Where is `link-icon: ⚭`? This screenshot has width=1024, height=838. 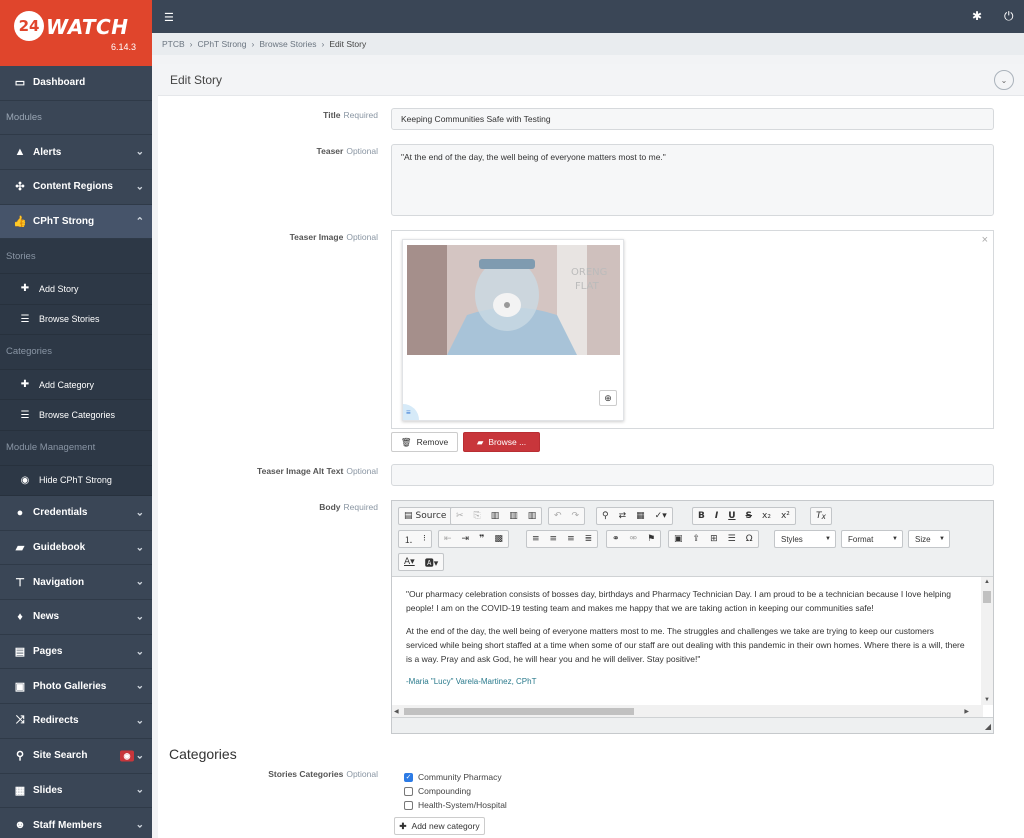
link-icon: ⚭ is located at coordinates (616, 539).